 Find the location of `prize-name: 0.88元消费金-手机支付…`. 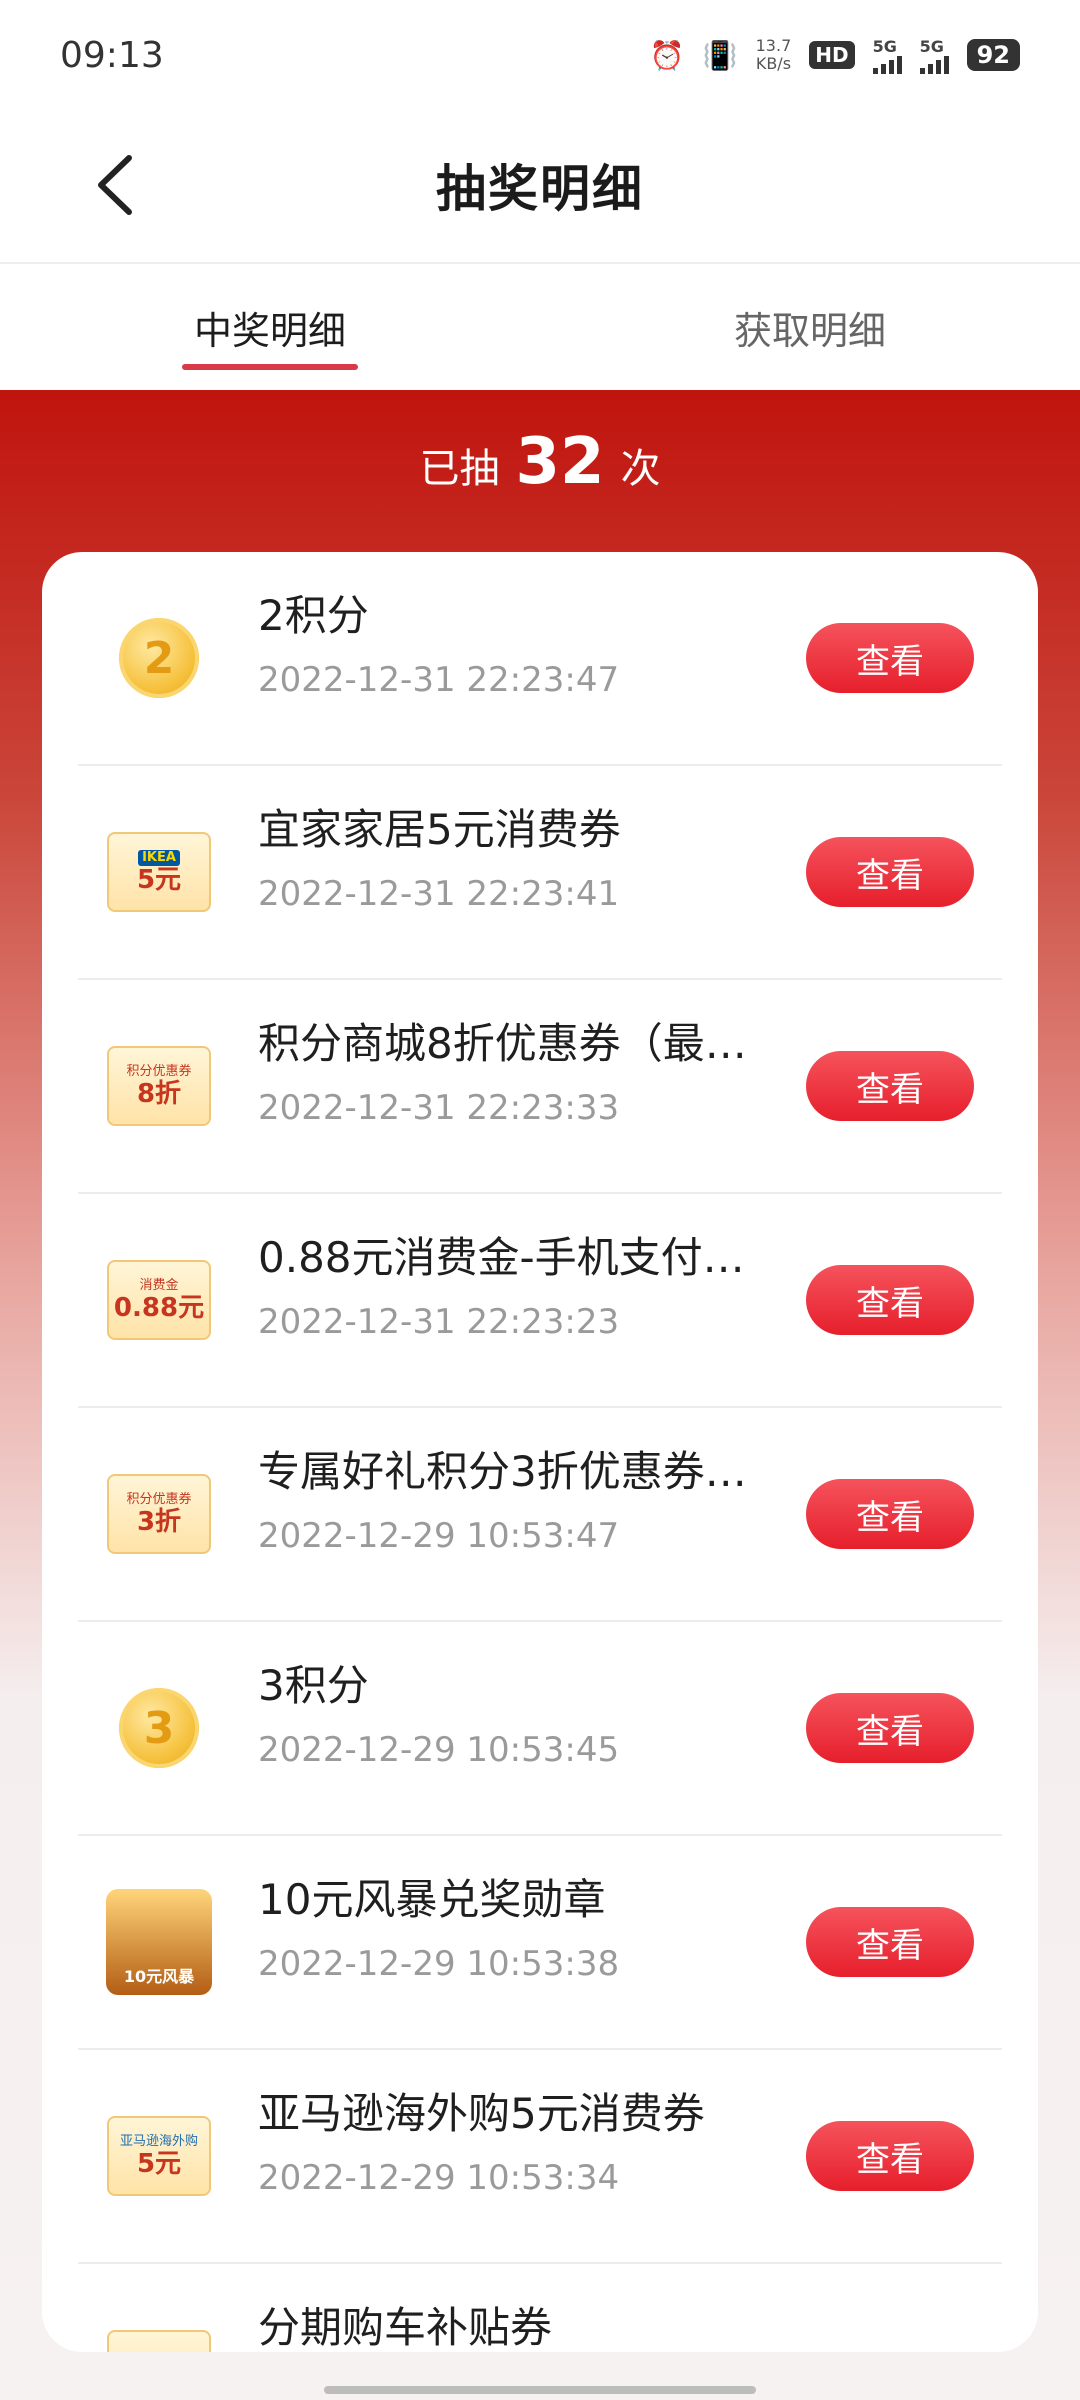

prize-name: 0.88元消费金-手机支付… is located at coordinates (501, 1257).